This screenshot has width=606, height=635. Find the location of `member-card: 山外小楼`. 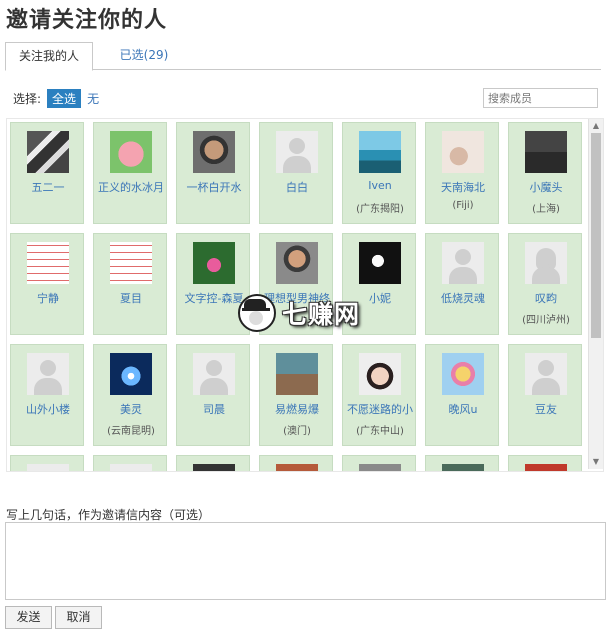

member-card: 山外小楼 is located at coordinates (47, 395).